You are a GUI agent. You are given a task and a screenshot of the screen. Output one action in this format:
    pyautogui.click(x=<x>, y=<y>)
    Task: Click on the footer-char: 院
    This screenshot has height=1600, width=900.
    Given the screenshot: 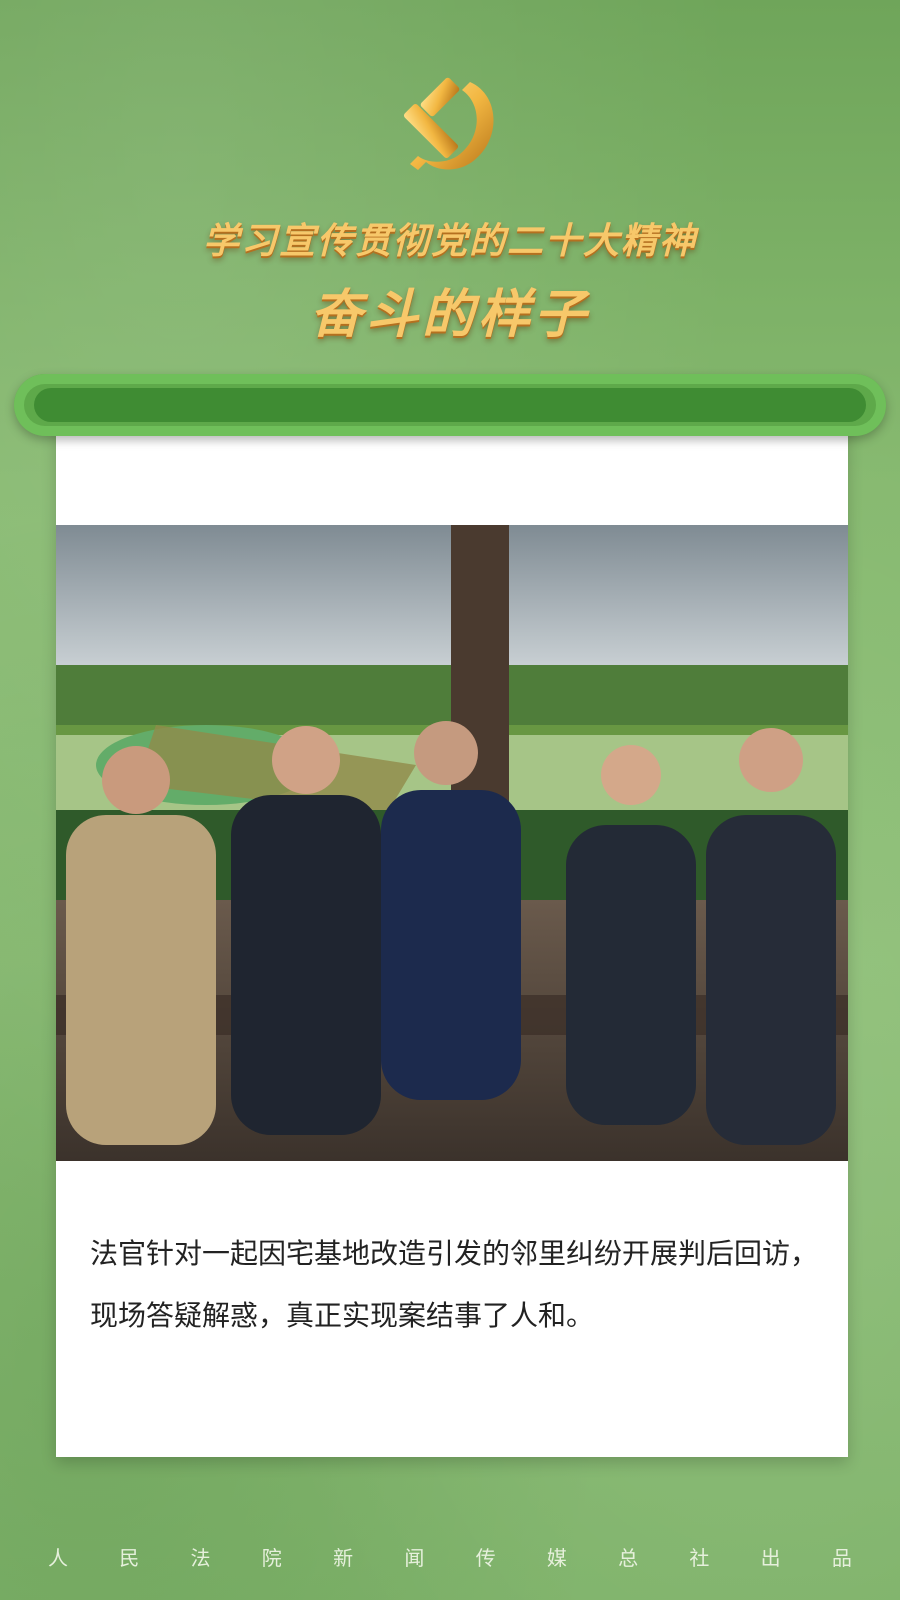 What is the action you would take?
    pyautogui.click(x=271, y=1558)
    